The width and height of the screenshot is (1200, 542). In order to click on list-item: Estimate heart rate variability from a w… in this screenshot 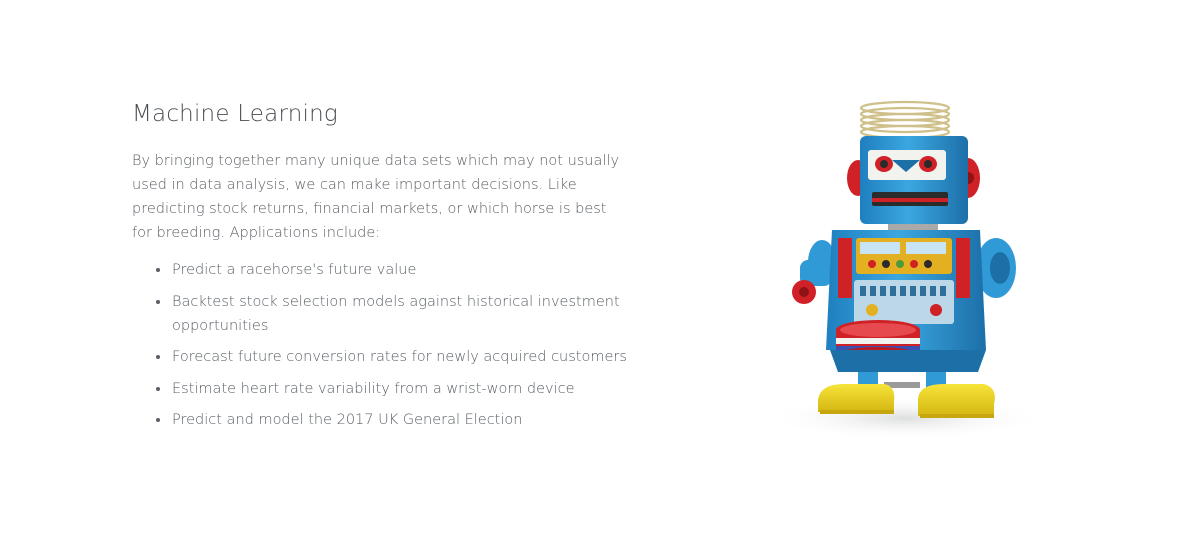, I will do `click(387, 389)`.